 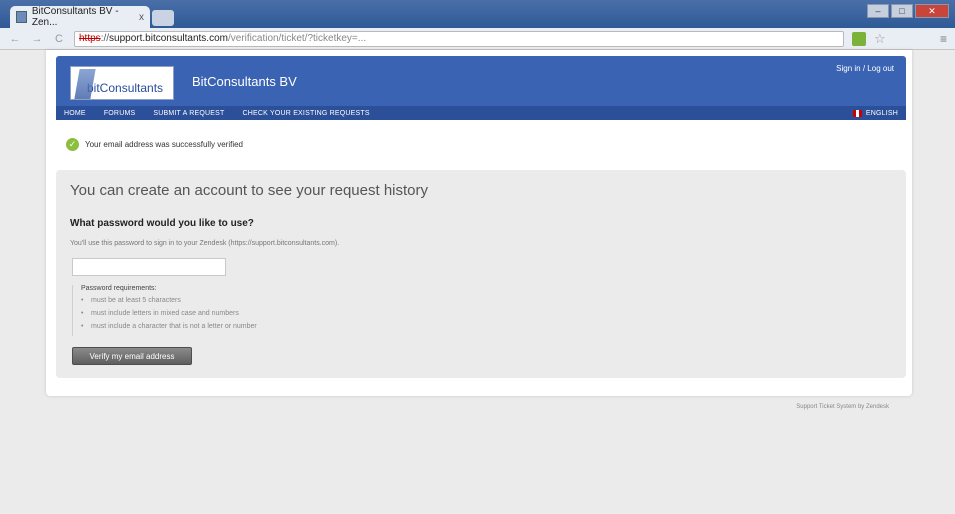 What do you see at coordinates (881, 113) in the screenshot?
I see `language-label: ENGLISH` at bounding box center [881, 113].